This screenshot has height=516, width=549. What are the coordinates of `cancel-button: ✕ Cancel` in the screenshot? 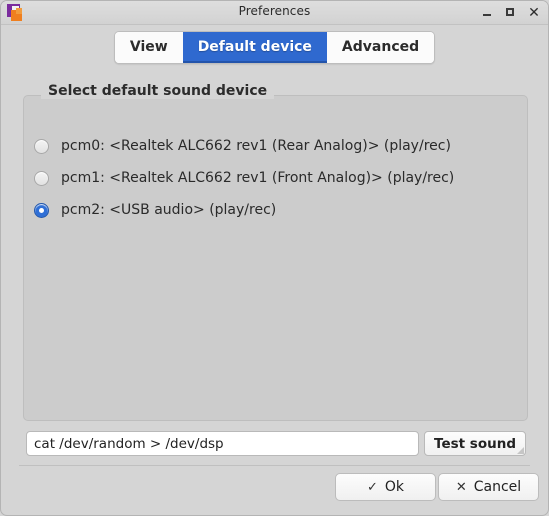 It's located at (488, 487).